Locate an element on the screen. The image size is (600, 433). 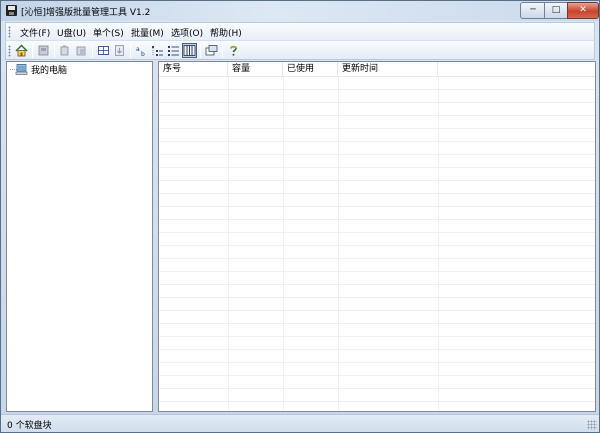
column-header-used: 已使用 is located at coordinates (310, 69).